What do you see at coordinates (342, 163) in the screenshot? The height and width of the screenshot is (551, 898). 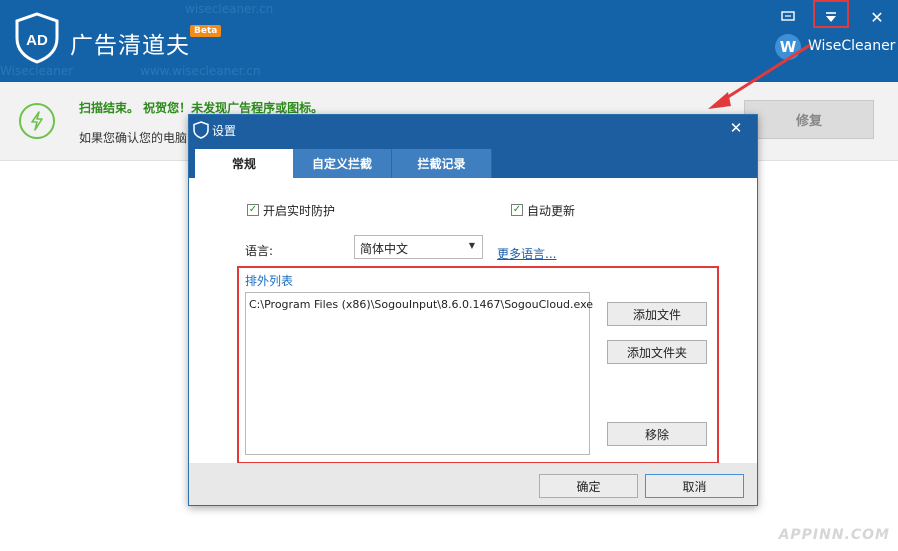 I see `tab-custom-block: 自定义拦截` at bounding box center [342, 163].